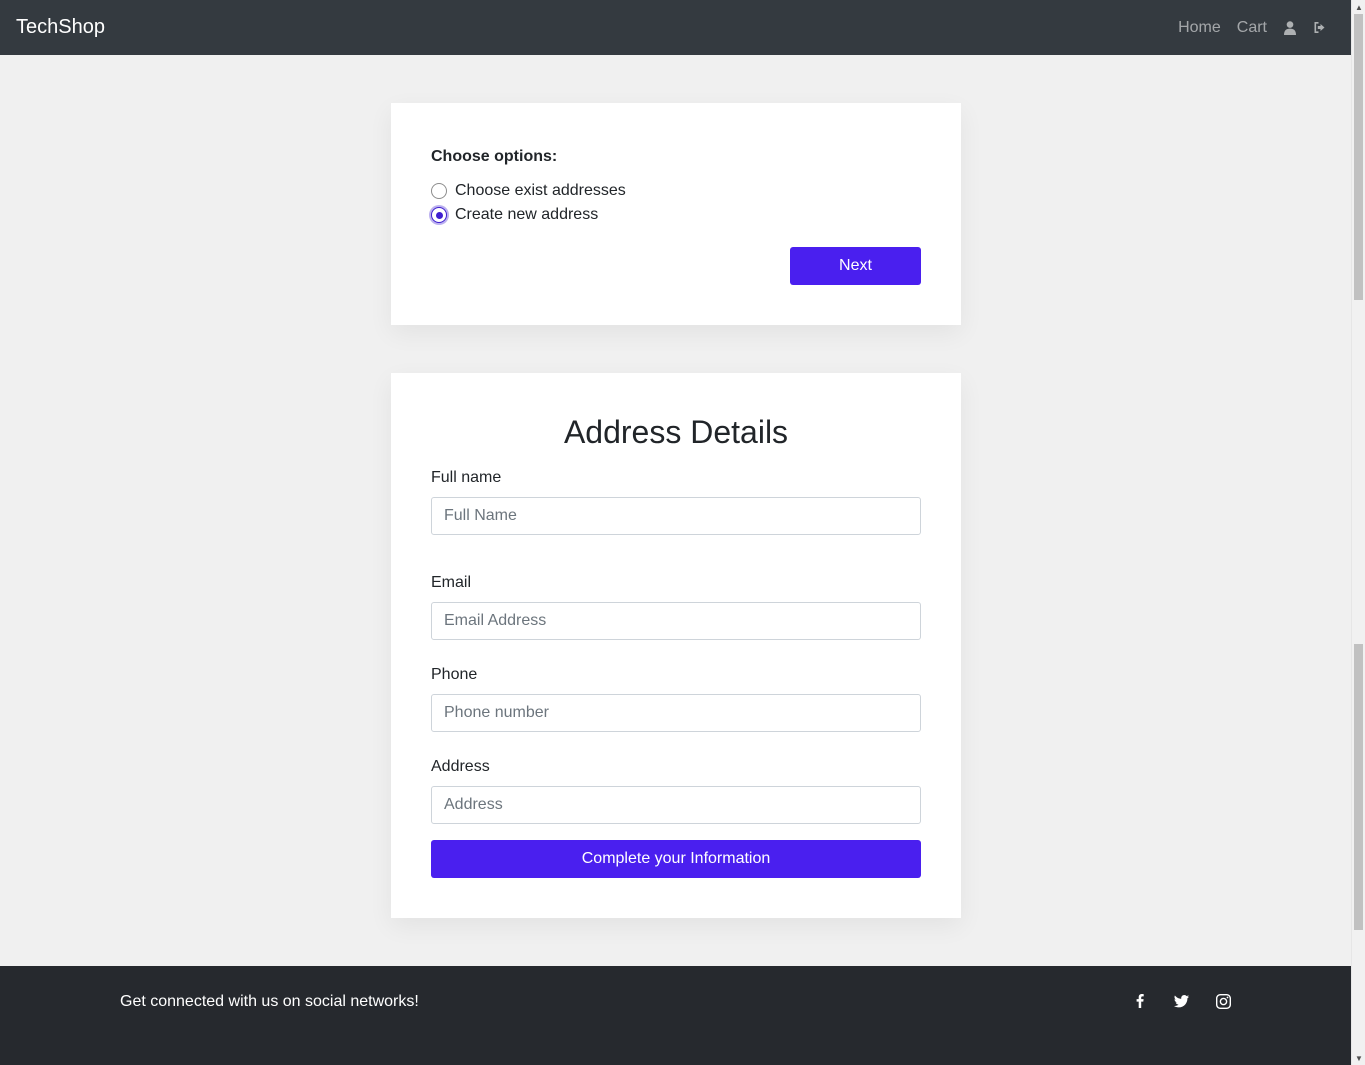  I want to click on address-title: Address Details, so click(676, 432).